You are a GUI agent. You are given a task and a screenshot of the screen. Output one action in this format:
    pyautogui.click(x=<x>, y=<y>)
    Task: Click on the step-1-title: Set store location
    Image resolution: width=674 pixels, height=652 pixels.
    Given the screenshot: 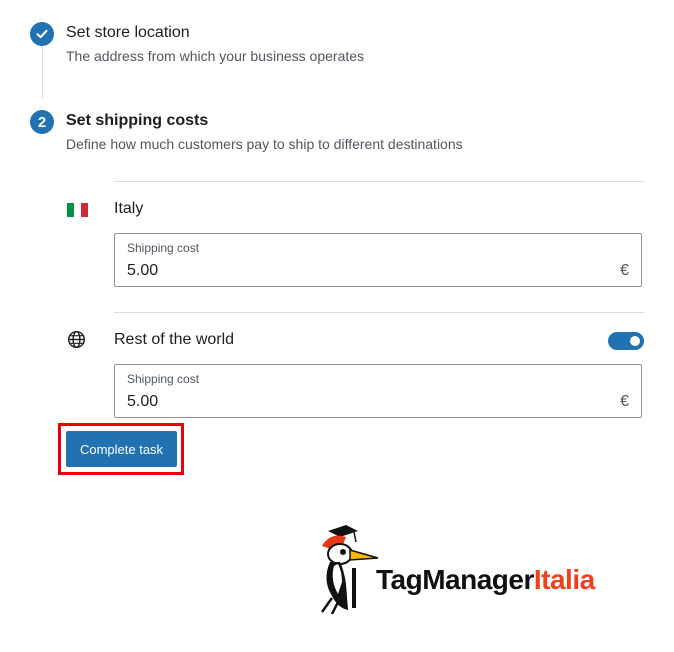 What is the action you would take?
    pyautogui.click(x=128, y=33)
    